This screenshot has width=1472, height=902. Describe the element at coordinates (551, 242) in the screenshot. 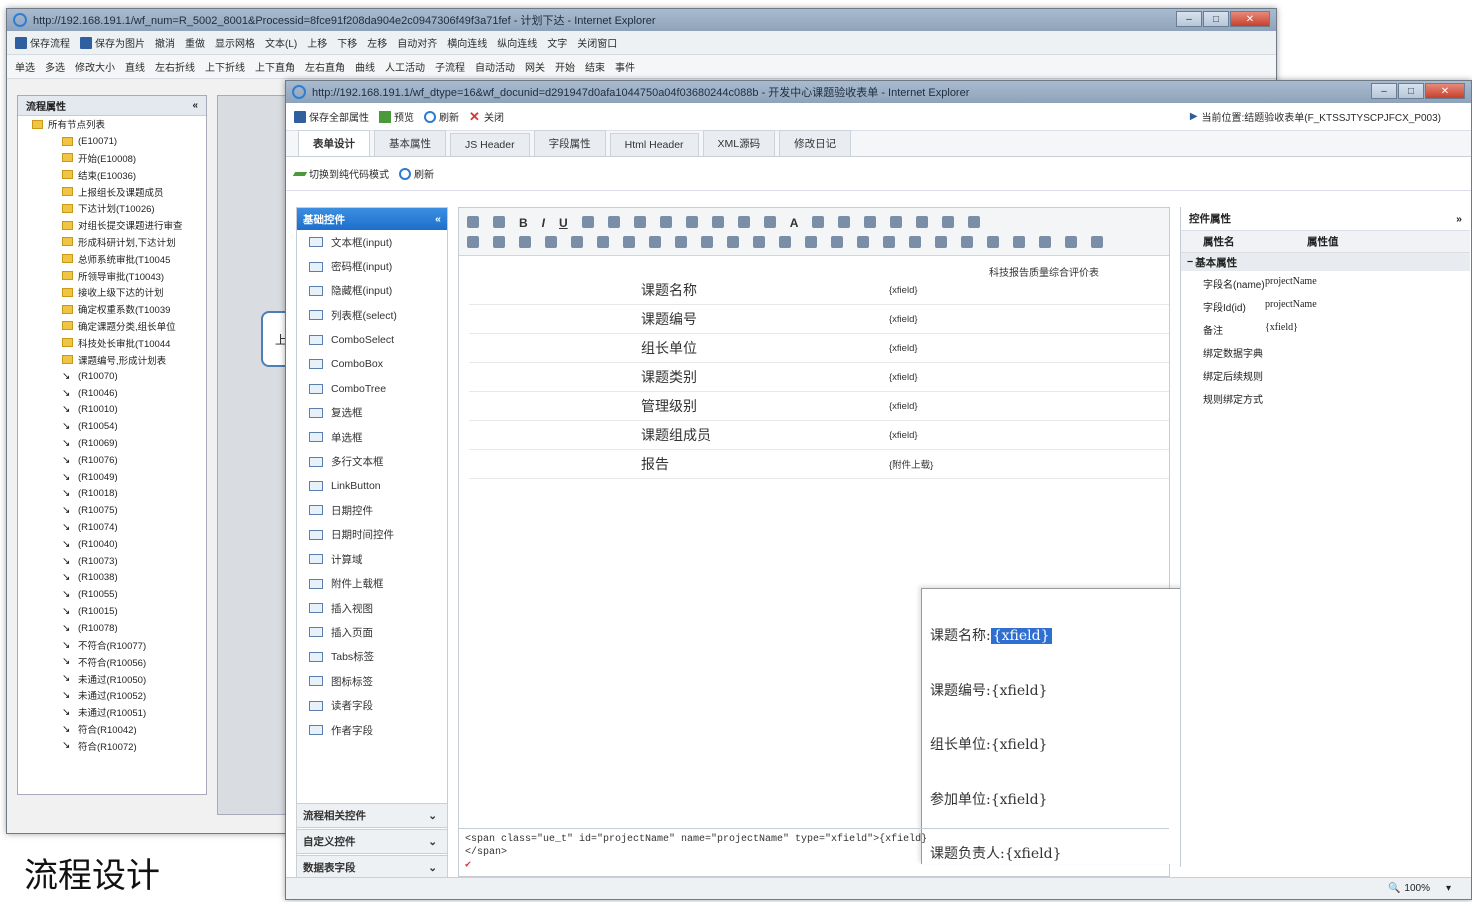

I see `justify-icon` at that location.